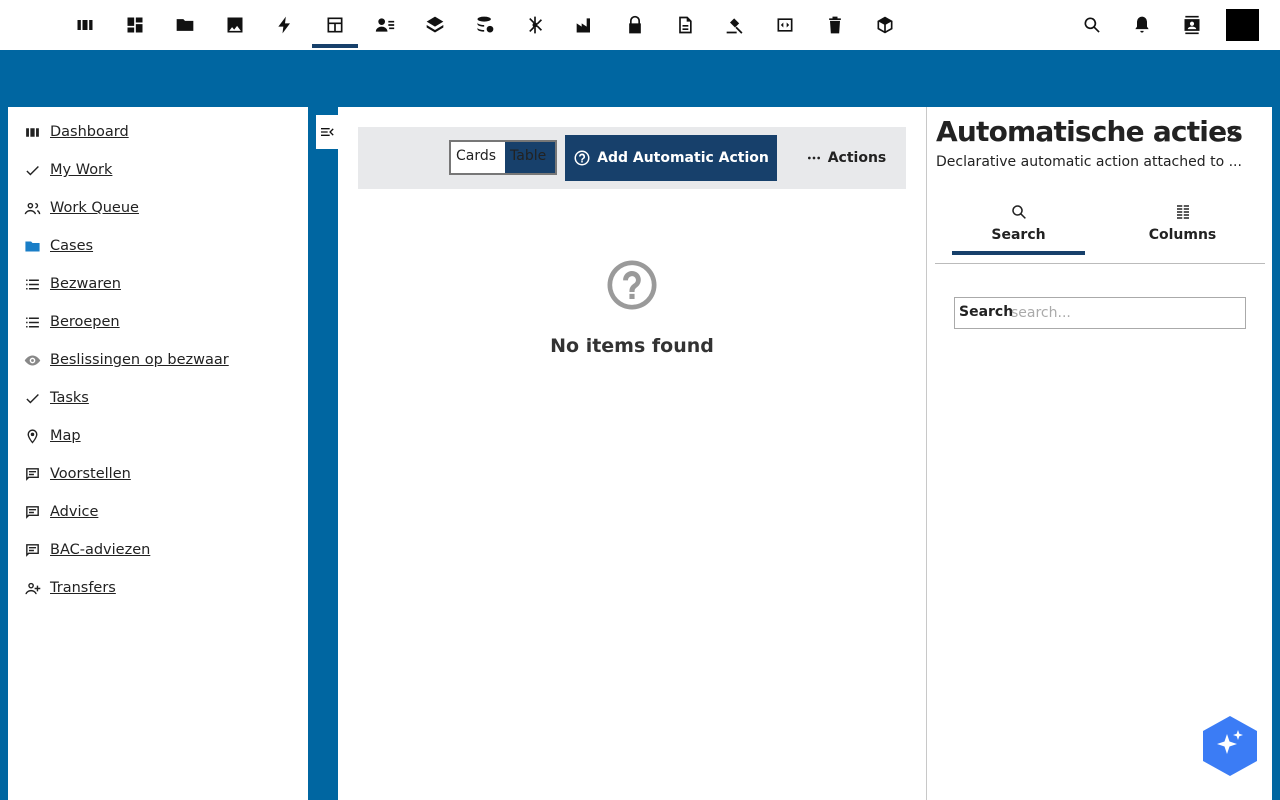 The width and height of the screenshot is (1280, 800). I want to click on sidebar-item-label: Map, so click(65, 436).